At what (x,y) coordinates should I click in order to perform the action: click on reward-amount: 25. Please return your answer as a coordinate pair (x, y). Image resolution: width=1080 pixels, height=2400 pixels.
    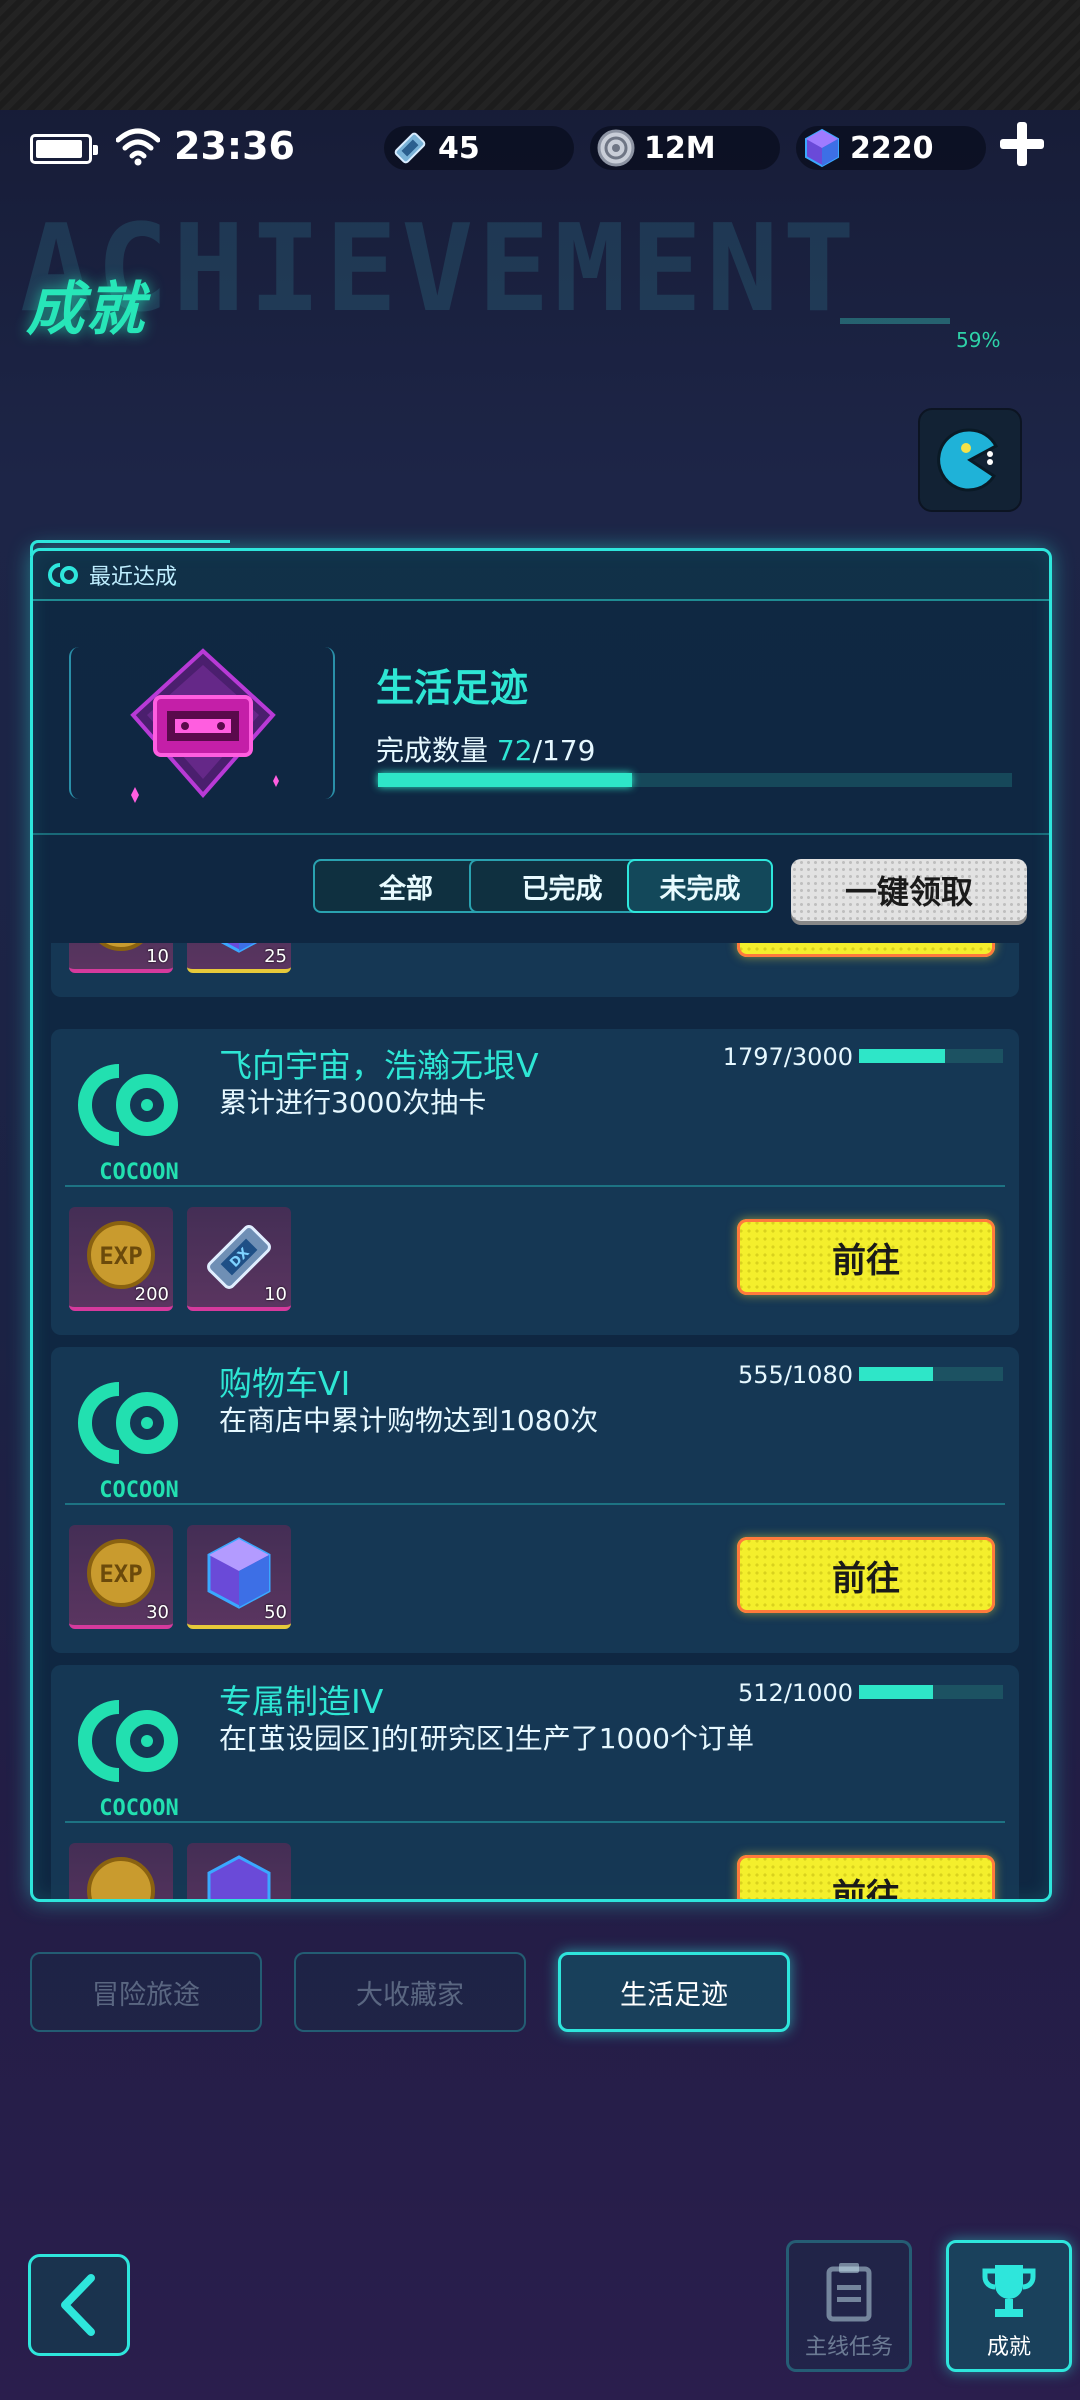
    Looking at the image, I should click on (275, 956).